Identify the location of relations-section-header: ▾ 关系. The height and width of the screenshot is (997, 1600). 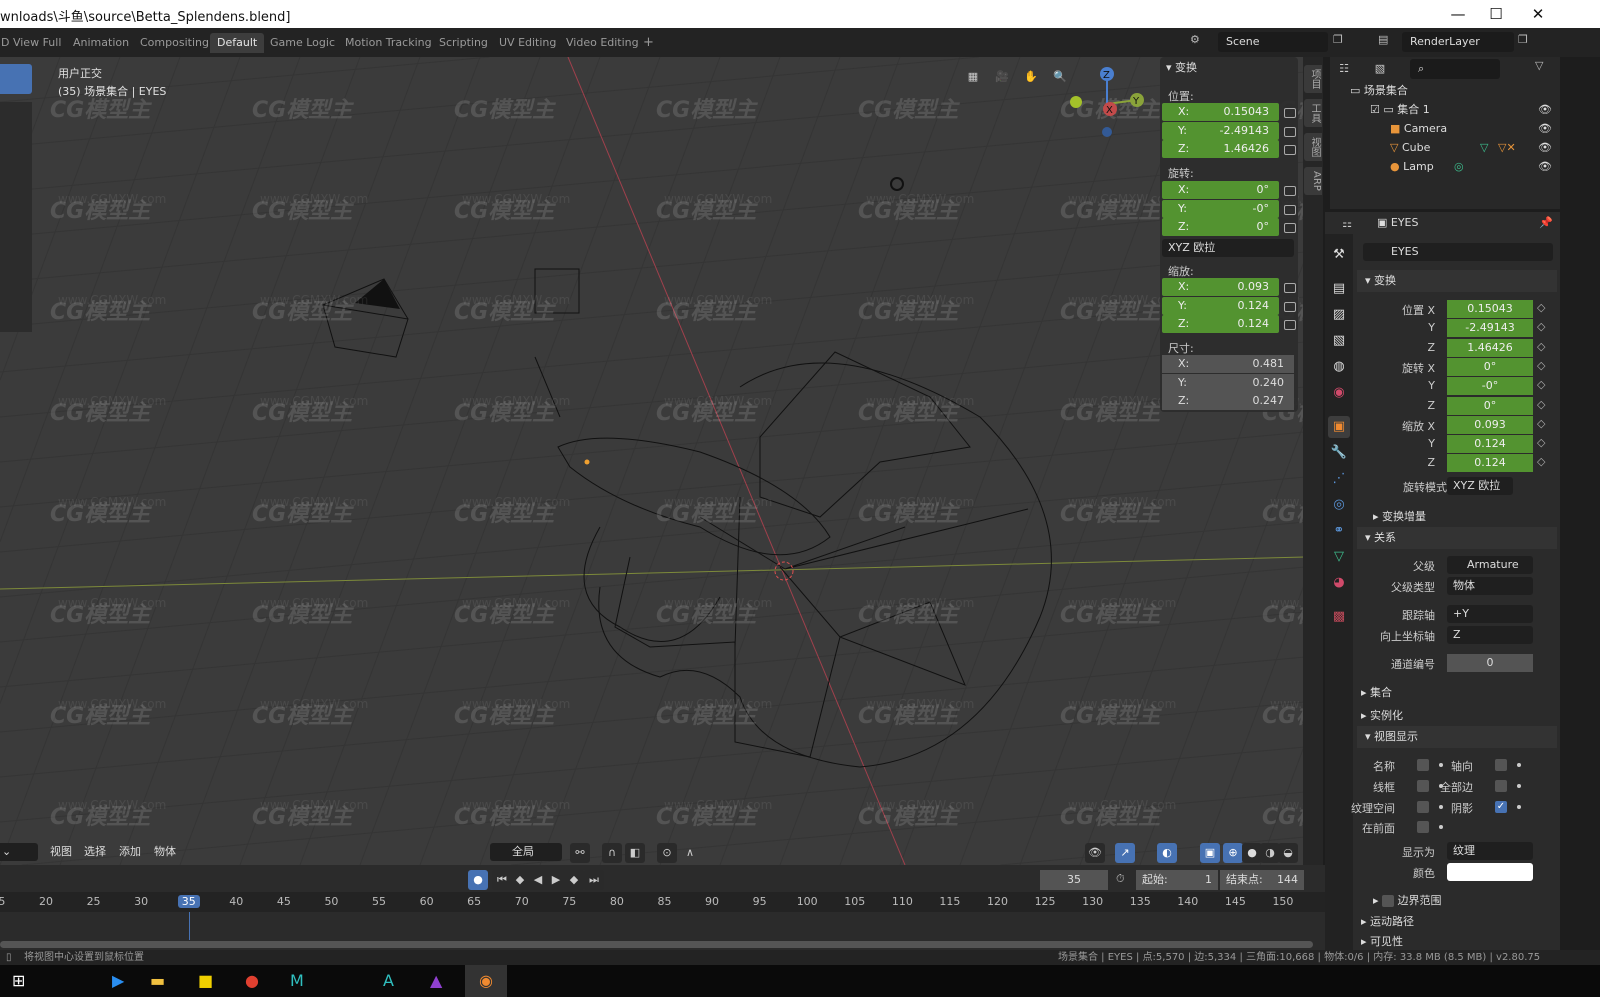
(1457, 538).